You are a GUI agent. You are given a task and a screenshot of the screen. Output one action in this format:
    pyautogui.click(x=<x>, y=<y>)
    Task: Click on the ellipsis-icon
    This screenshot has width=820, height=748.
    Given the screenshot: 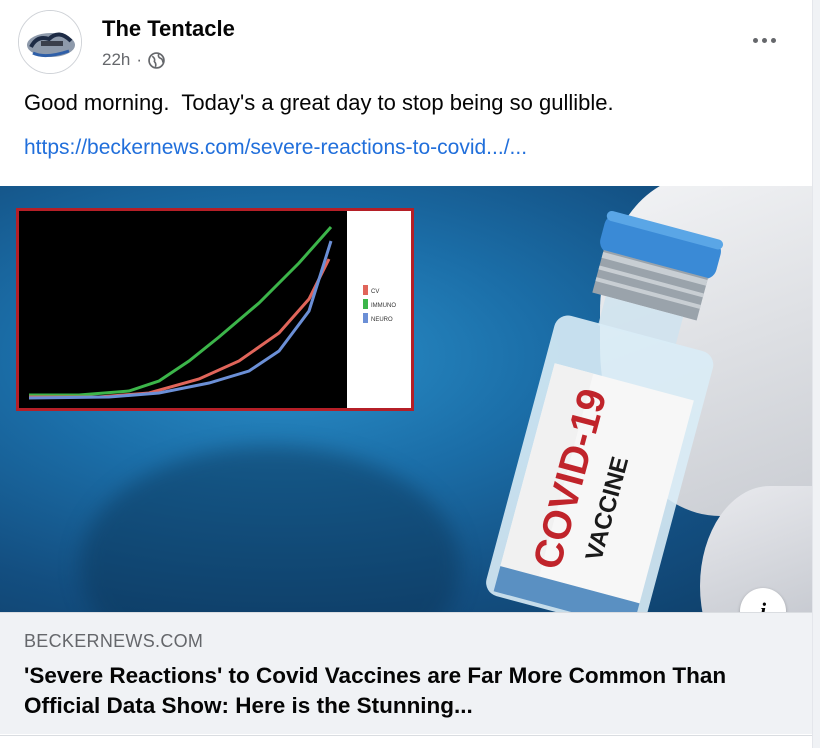 What is the action you would take?
    pyautogui.click(x=755, y=40)
    